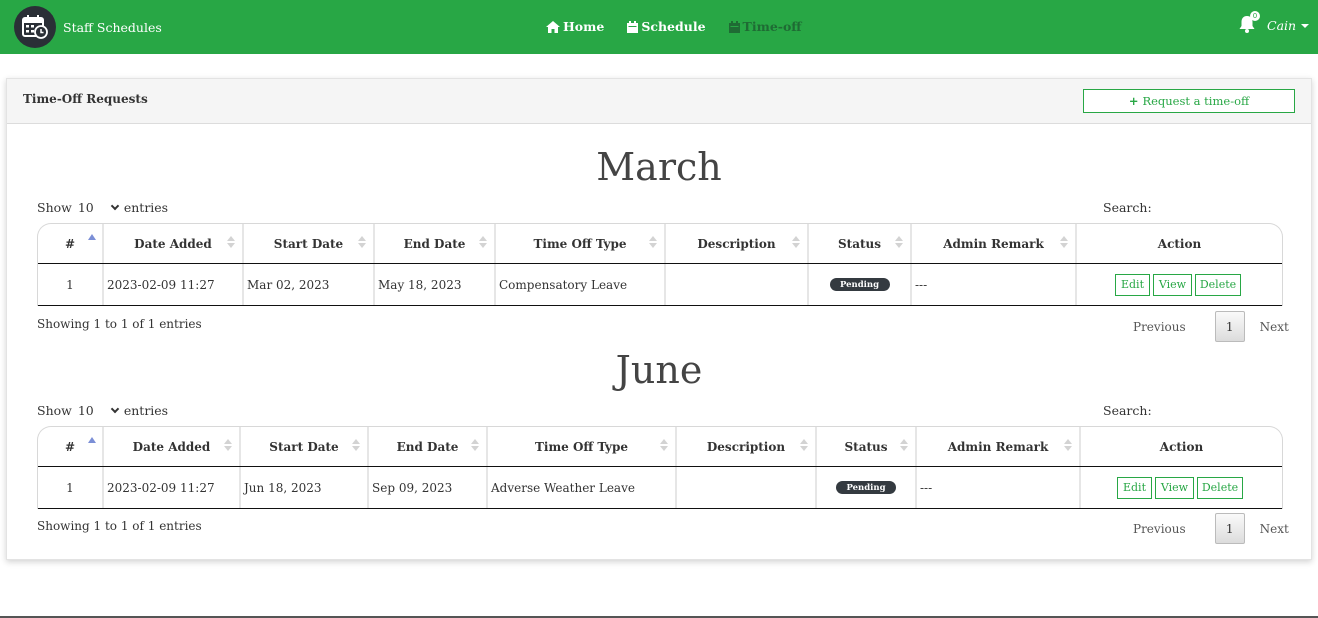  I want to click on col-action: Action, so click(1179, 243).